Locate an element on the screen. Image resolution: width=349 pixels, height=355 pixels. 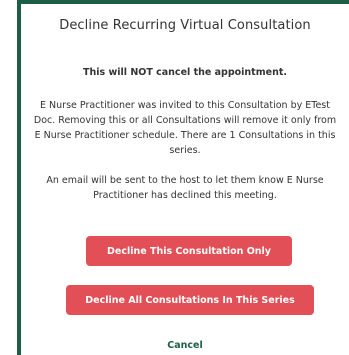
decline-this-only-label: Decline This Consultation Only is located at coordinates (189, 251).